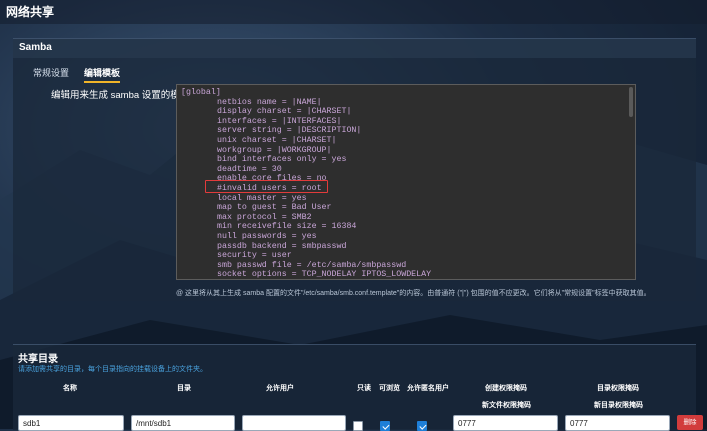  What do you see at coordinates (631, 102) in the screenshot?
I see `editor-scrollbar` at bounding box center [631, 102].